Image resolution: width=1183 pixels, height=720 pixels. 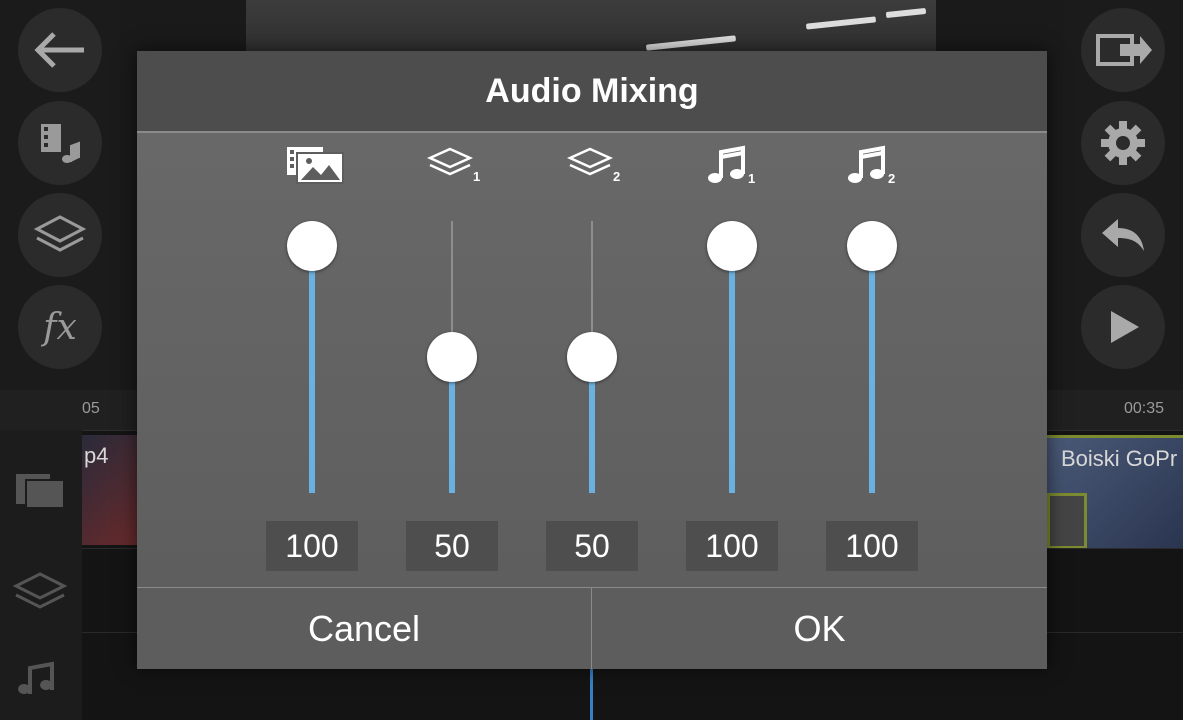 I want to click on channel-music-2: 2 100, so click(x=872, y=360).